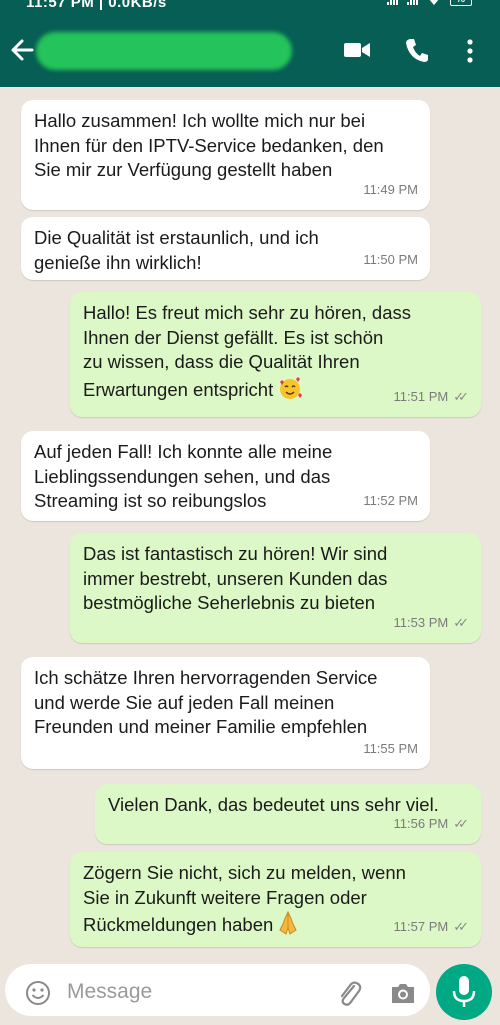 Image resolution: width=500 pixels, height=1025 pixels. I want to click on folded-hands-icon, so click(288, 926).